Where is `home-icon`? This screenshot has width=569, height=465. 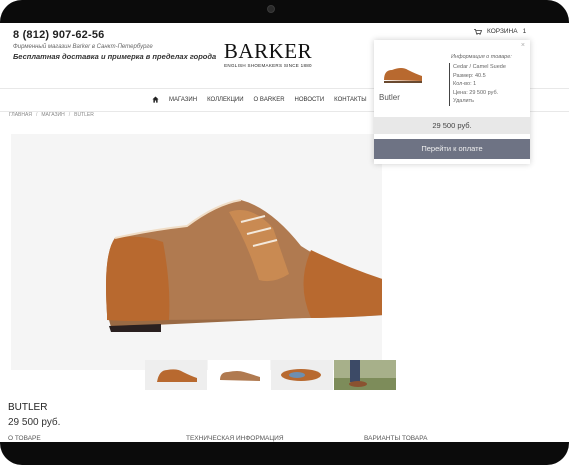
home-icon is located at coordinates (155, 99).